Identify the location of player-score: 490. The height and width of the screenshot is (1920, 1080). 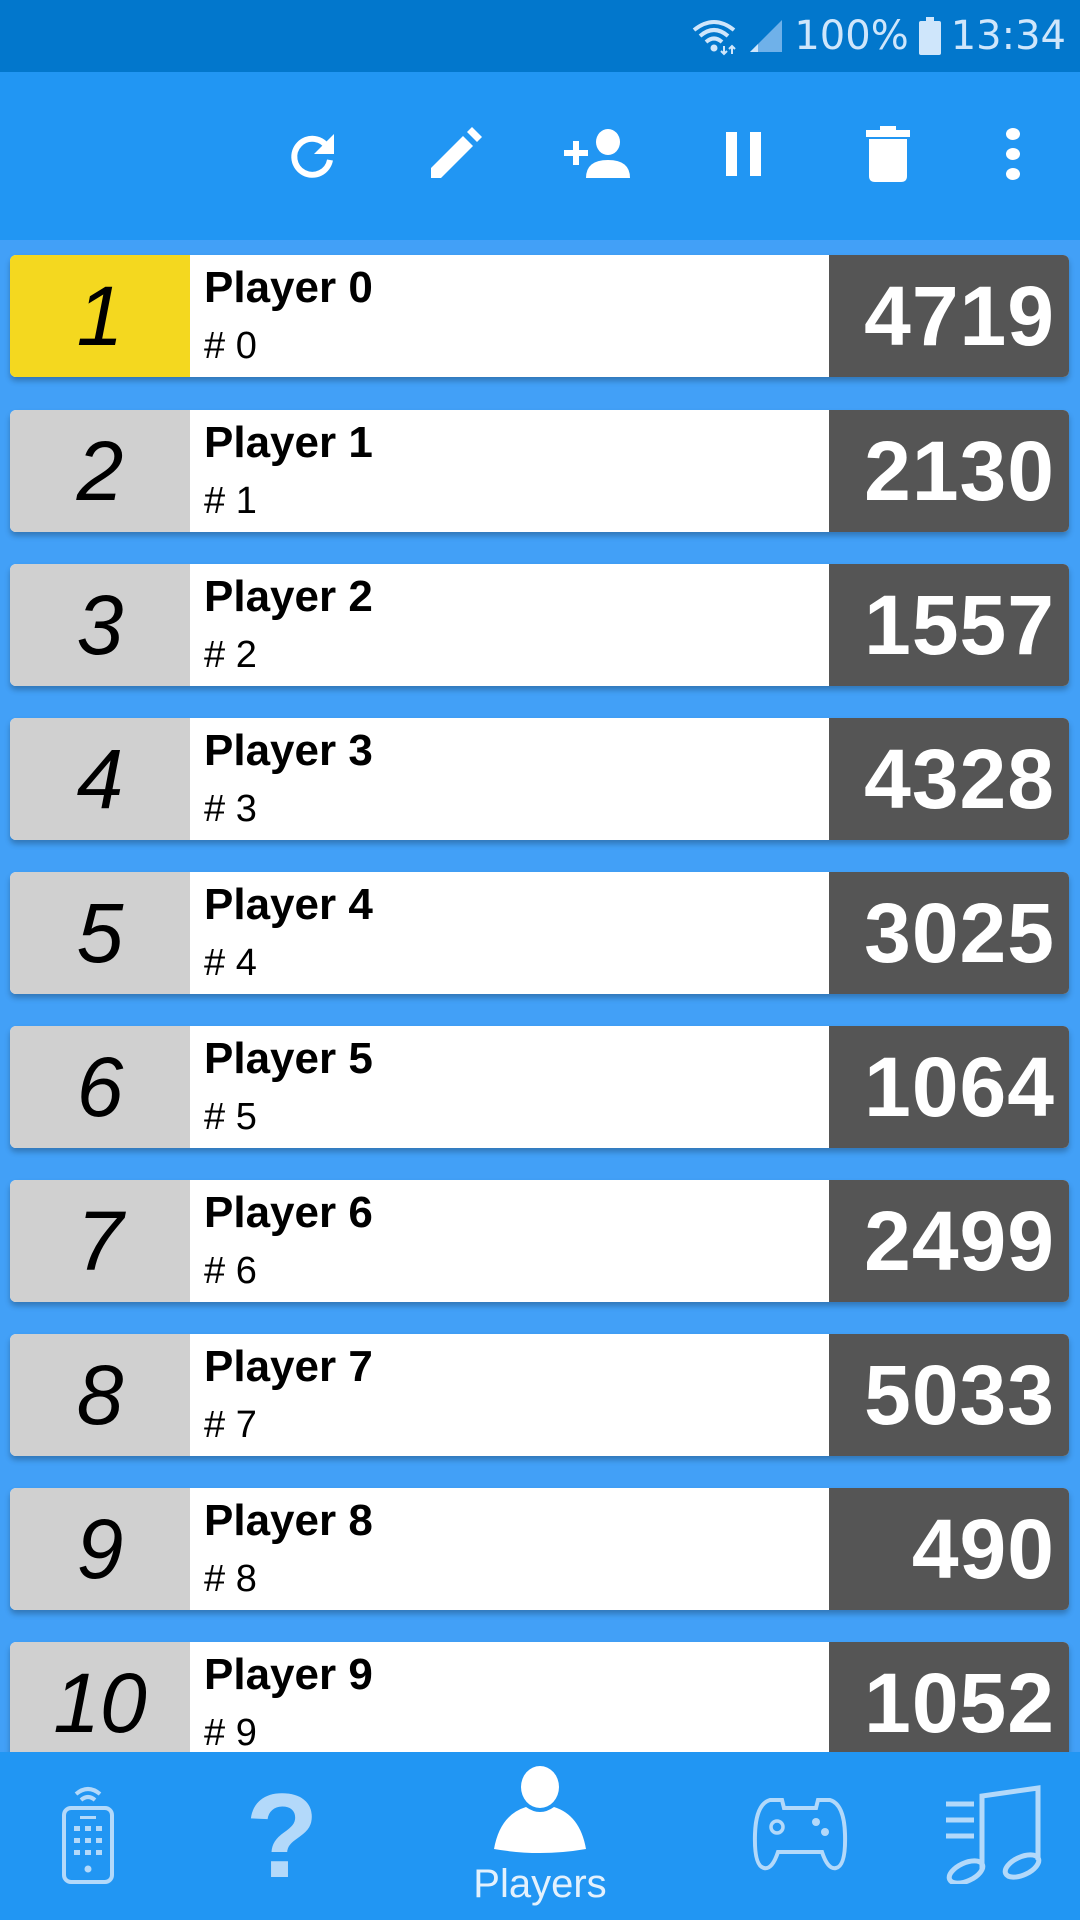
(949, 1549).